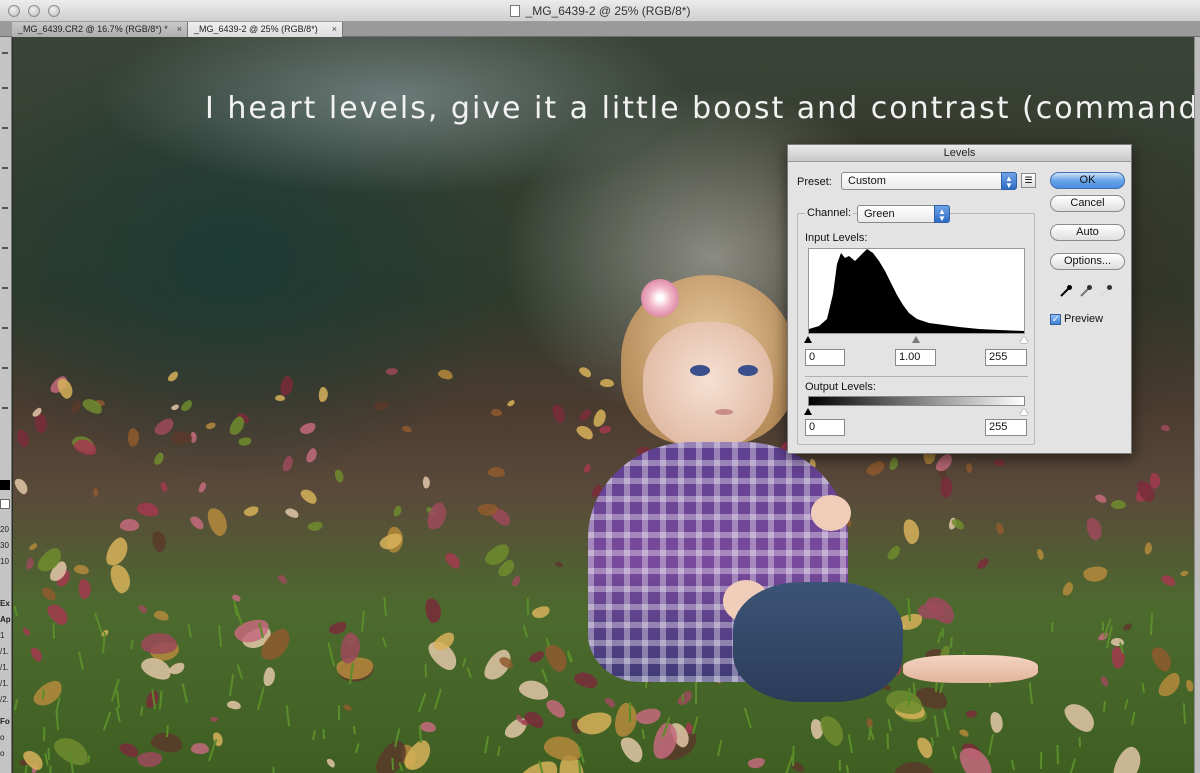  Describe the element at coordinates (6, 405) in the screenshot. I see `tools-panel-edge: 20 30 10 Ex Ap 1 /1. /1. /1. /2. Fo o o` at that location.